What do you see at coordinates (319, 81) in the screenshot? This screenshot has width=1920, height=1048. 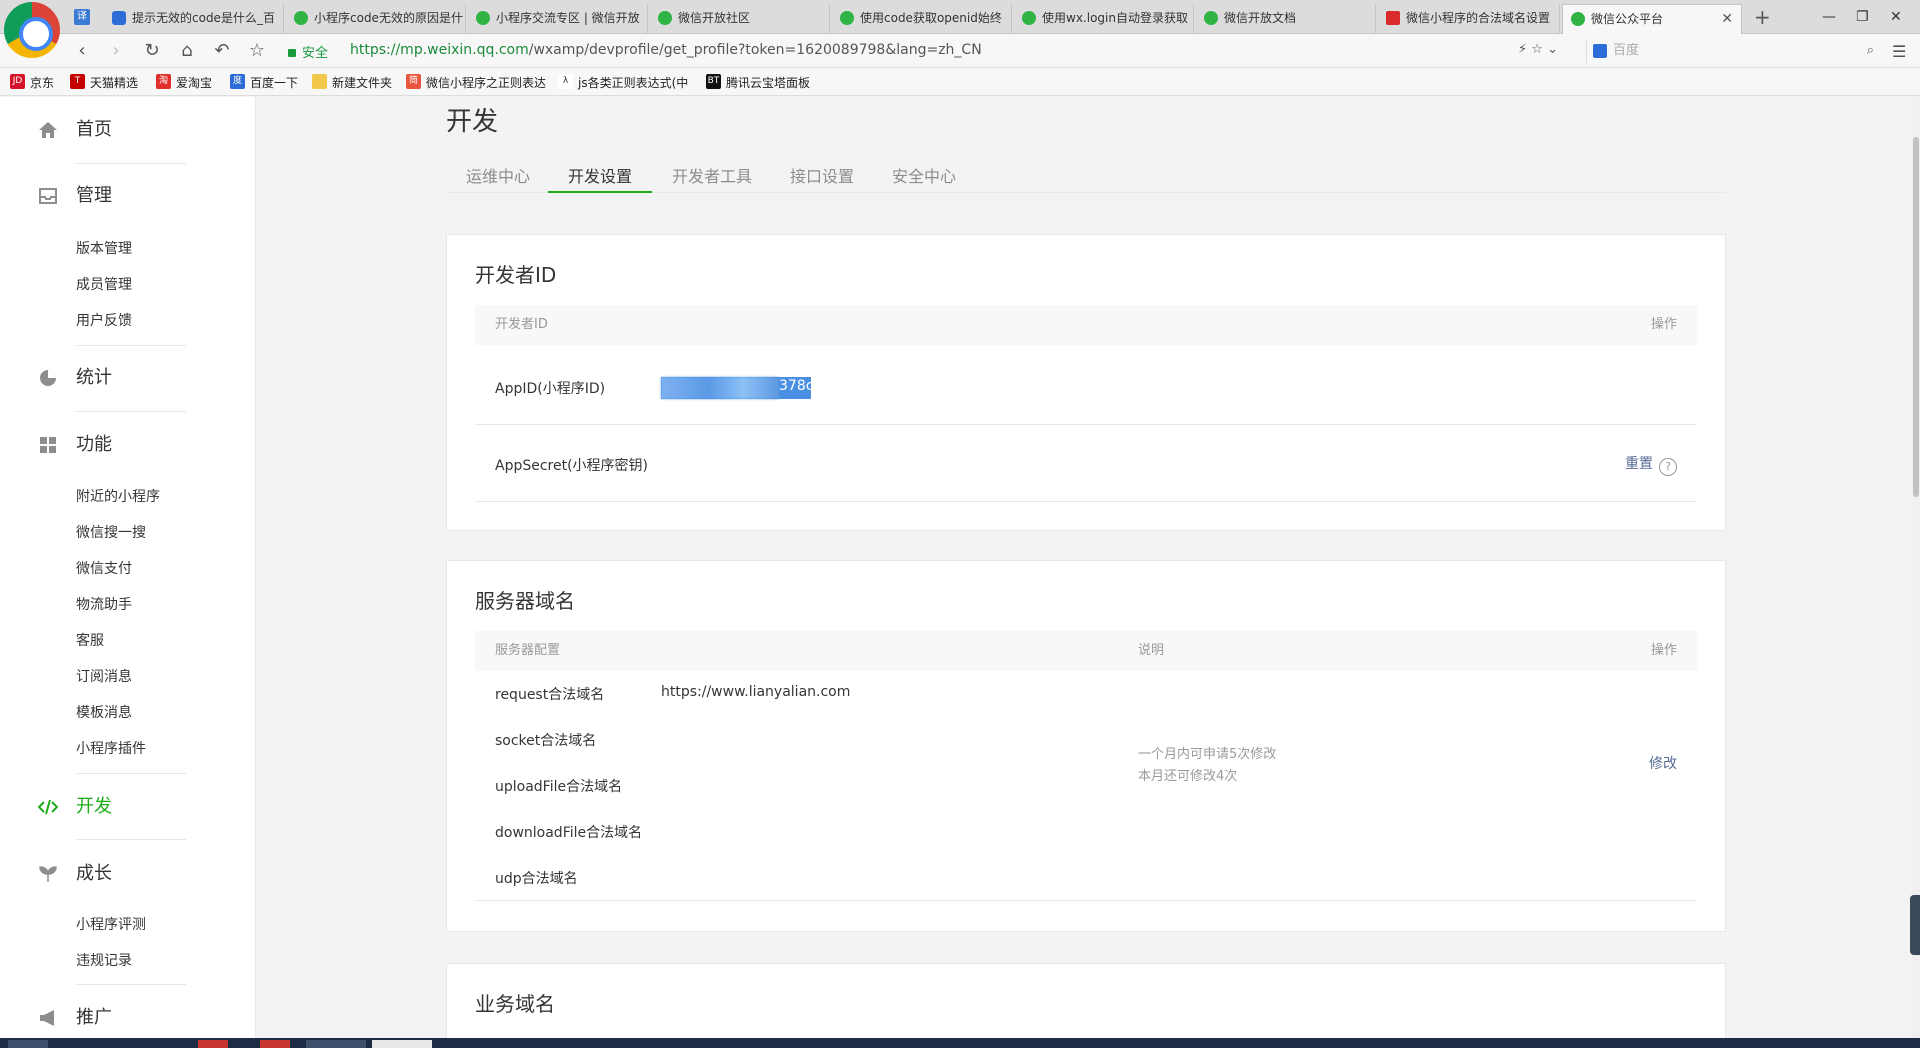 I see `folder-icon` at bounding box center [319, 81].